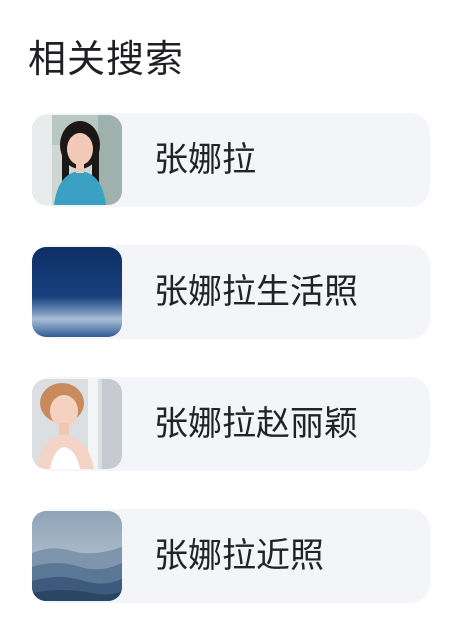 This screenshot has width=464, height=644. I want to click on related-search-item-2: 张娜拉生活照, so click(231, 292).